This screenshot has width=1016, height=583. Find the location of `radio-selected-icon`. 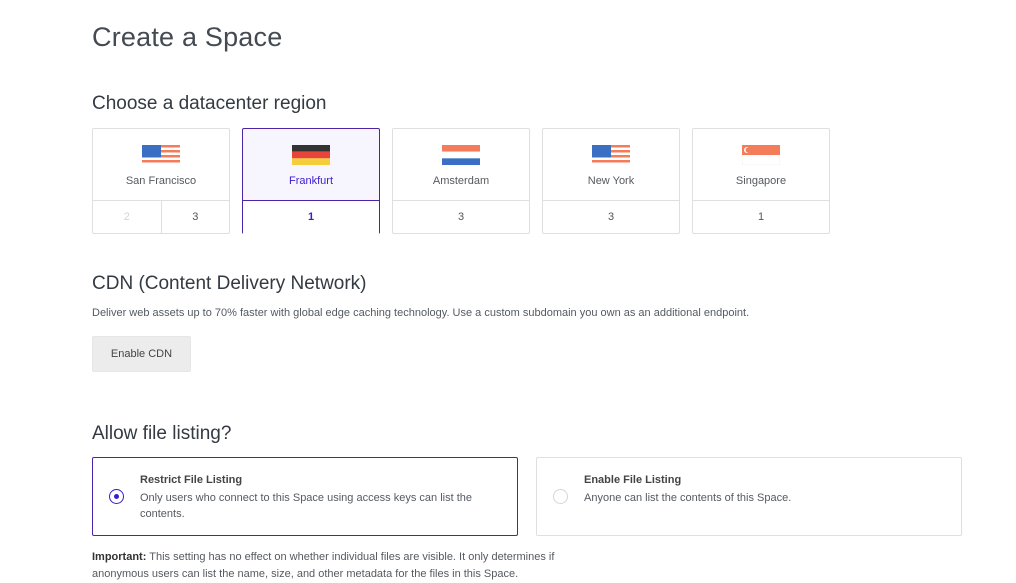

radio-selected-icon is located at coordinates (116, 496).